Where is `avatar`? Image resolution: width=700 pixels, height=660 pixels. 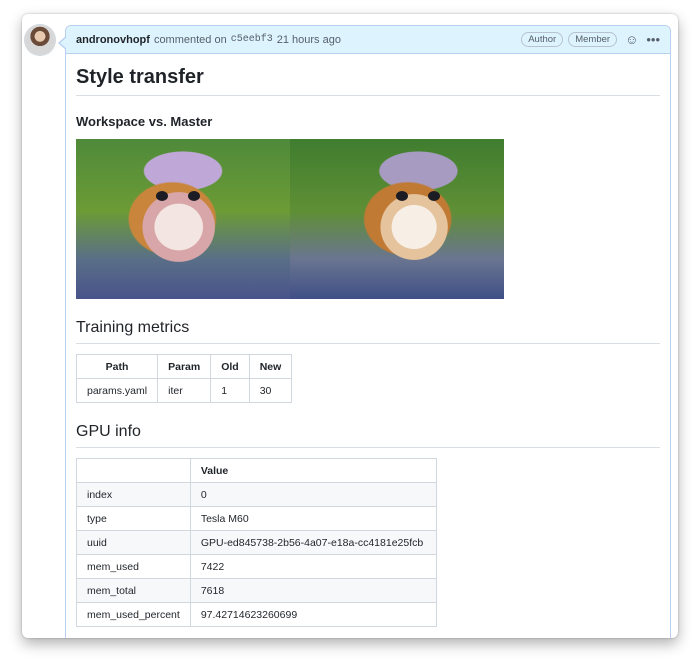
avatar is located at coordinates (40, 40).